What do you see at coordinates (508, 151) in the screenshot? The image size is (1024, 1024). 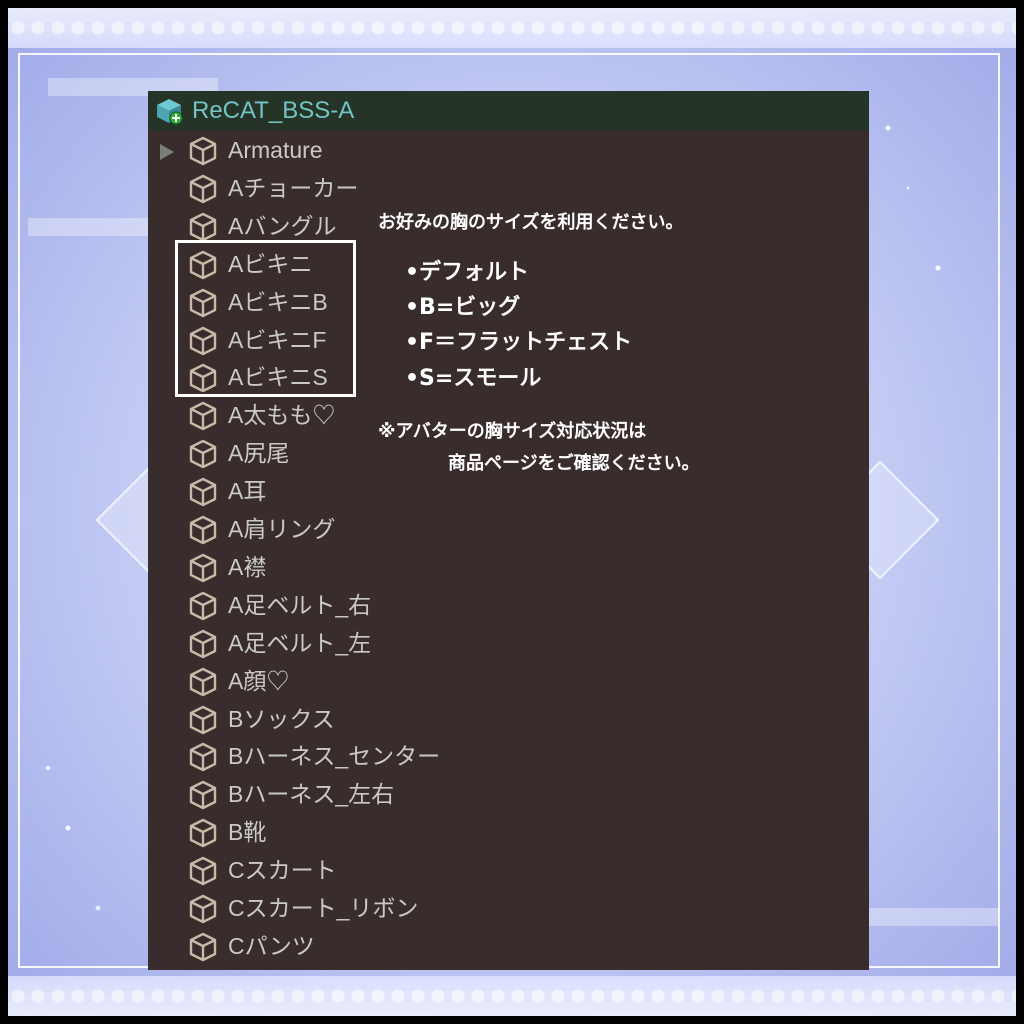 I see `hierarchy-item: Armature` at bounding box center [508, 151].